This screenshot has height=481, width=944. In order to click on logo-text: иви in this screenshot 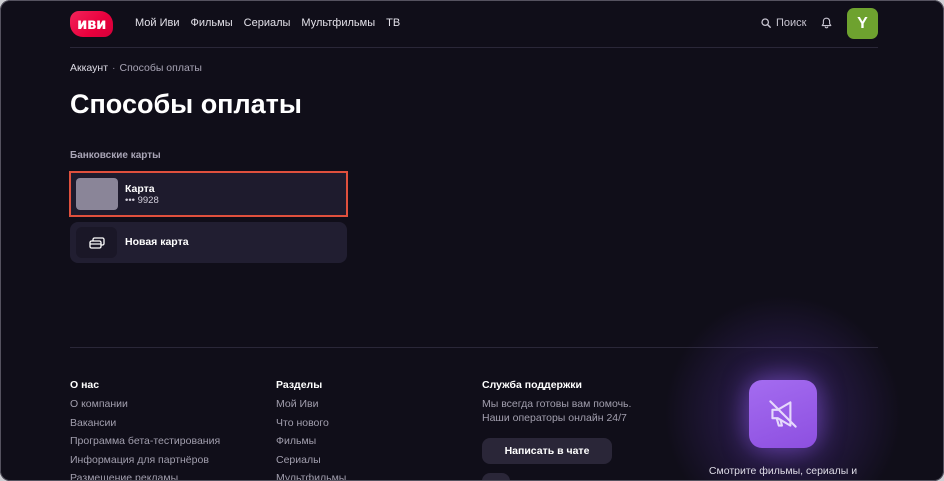, I will do `click(91, 24)`.